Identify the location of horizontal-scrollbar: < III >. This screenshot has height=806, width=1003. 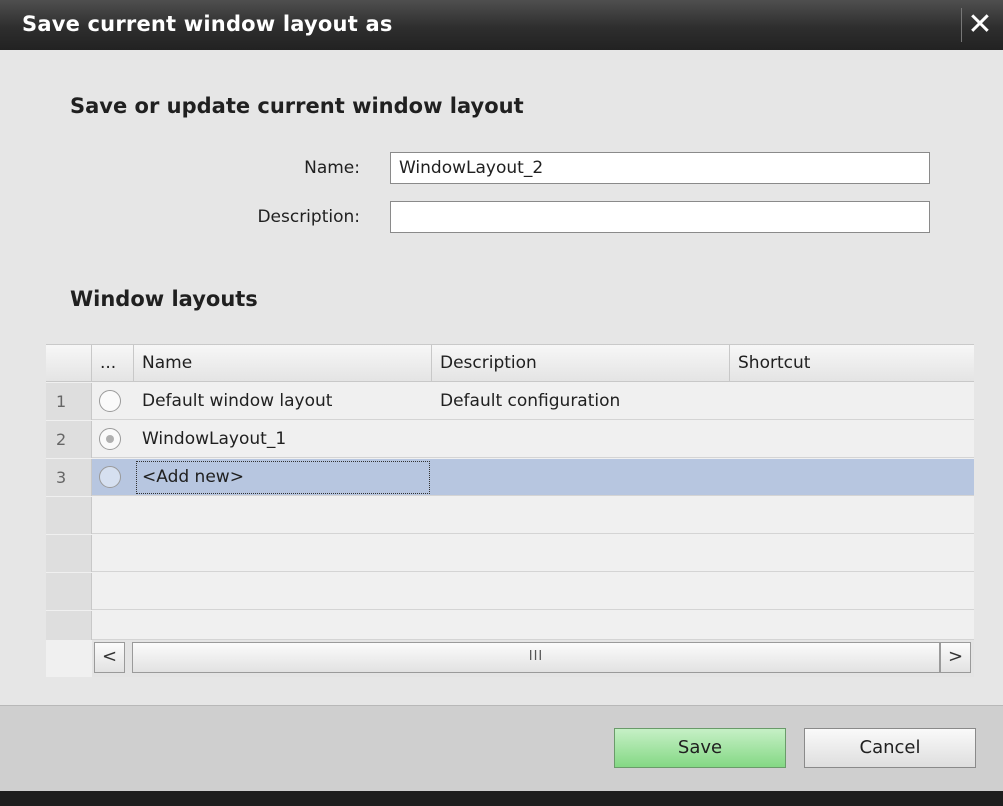
(533, 658).